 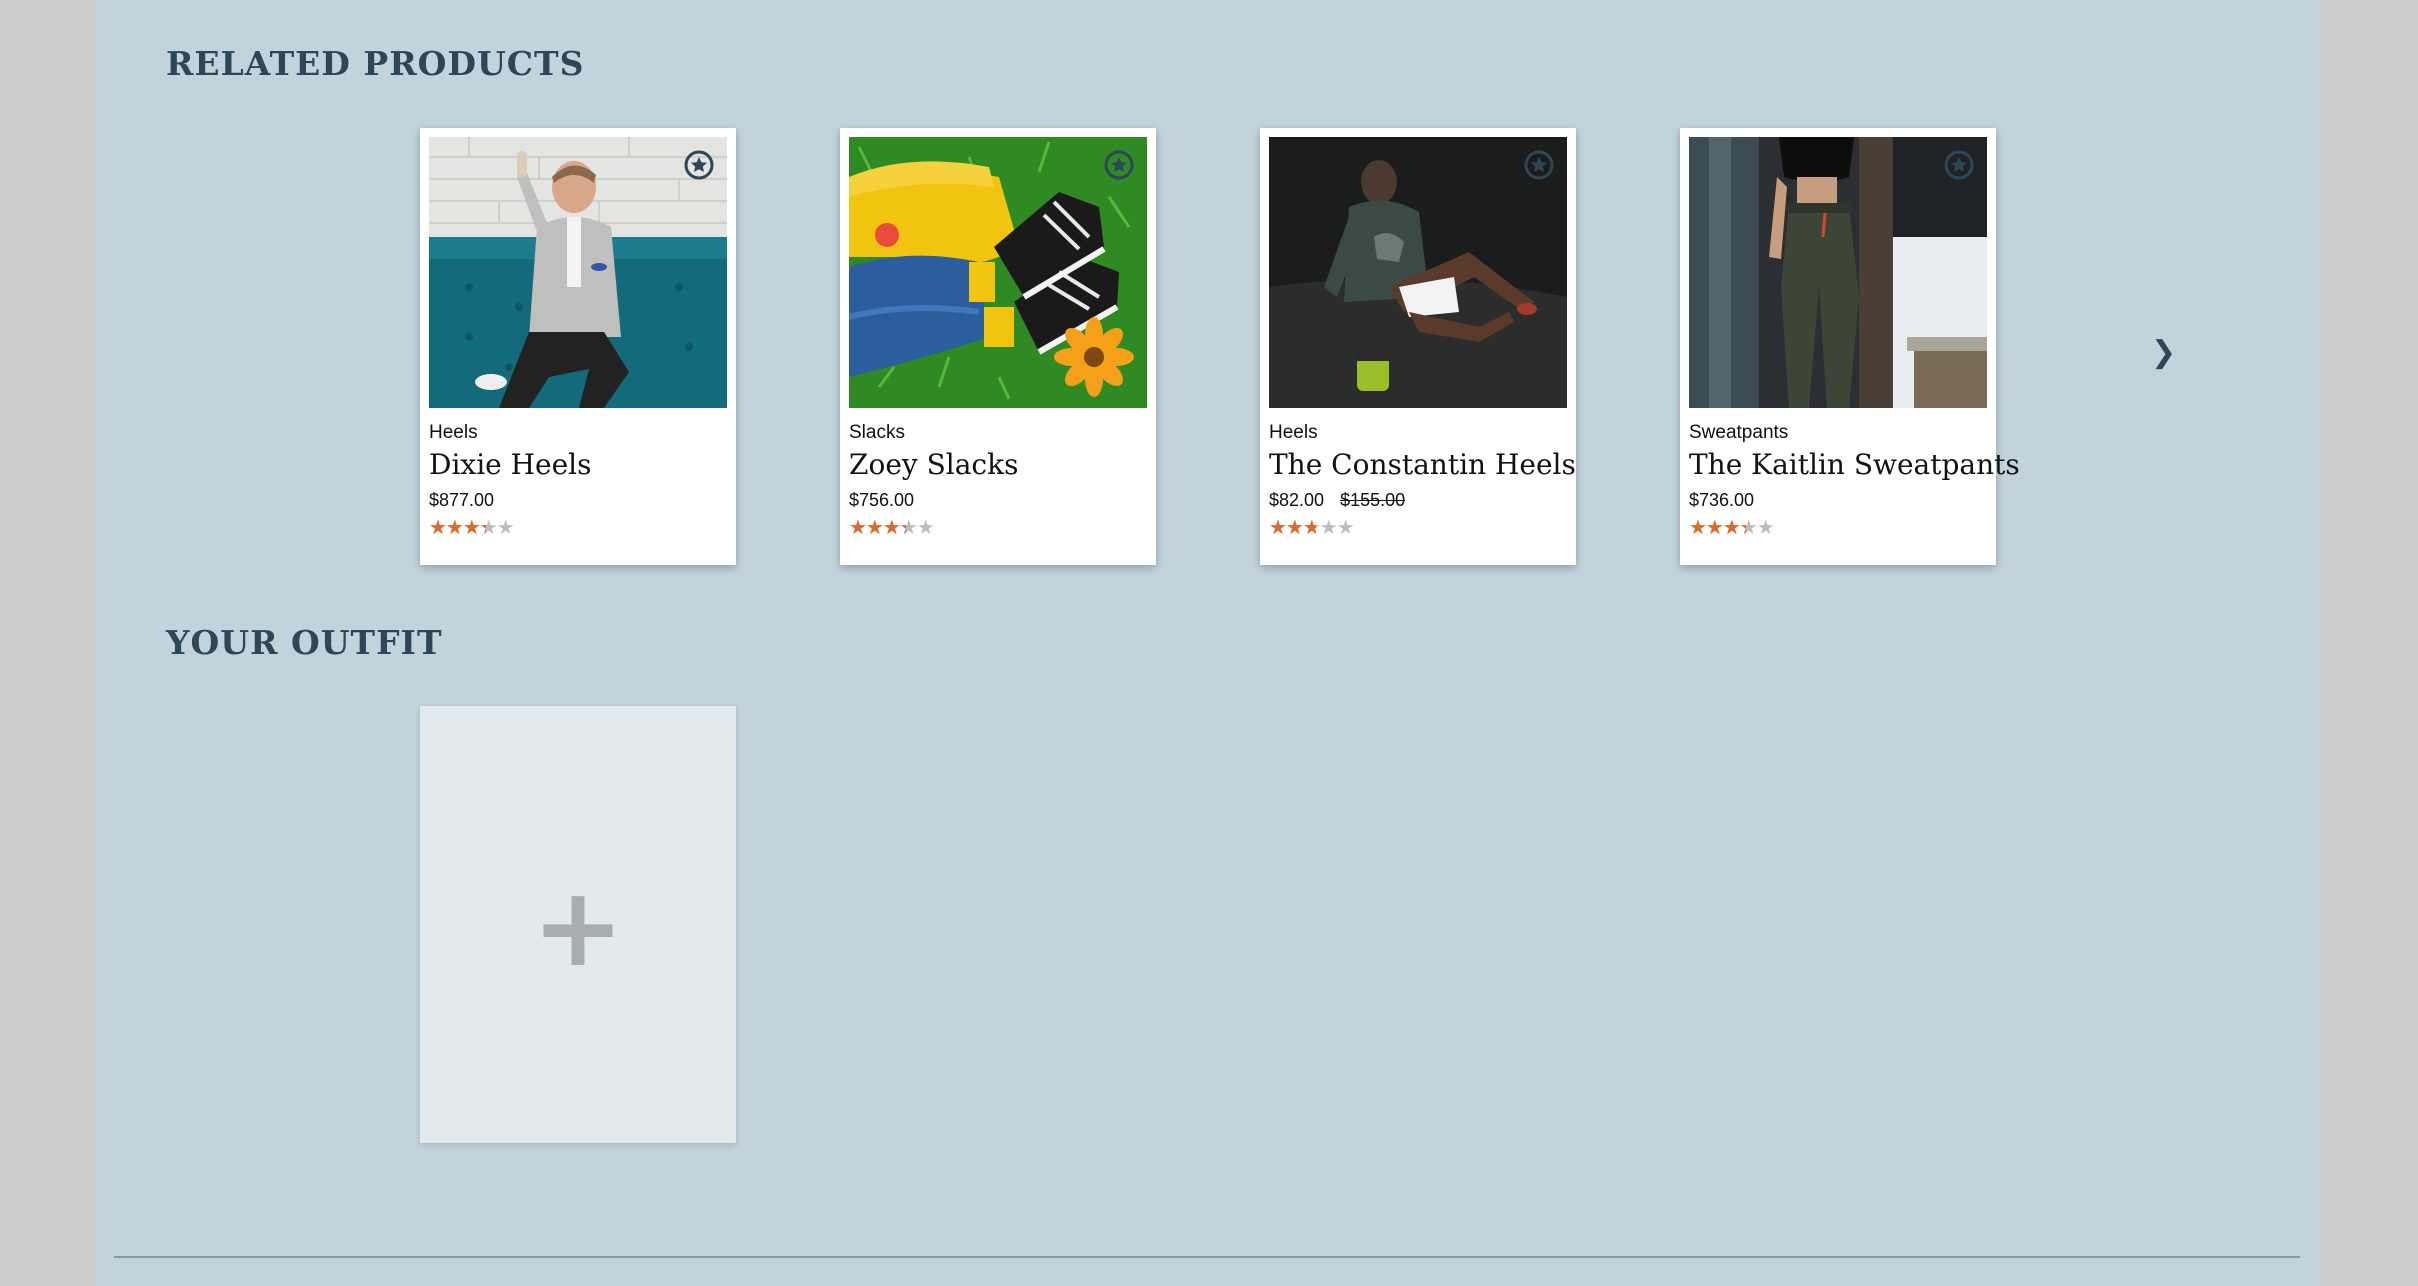 I want to click on product-card: Slacks Zoey Slacks $756.00 ★★★★★ ★★★★★, so click(x=998, y=346).